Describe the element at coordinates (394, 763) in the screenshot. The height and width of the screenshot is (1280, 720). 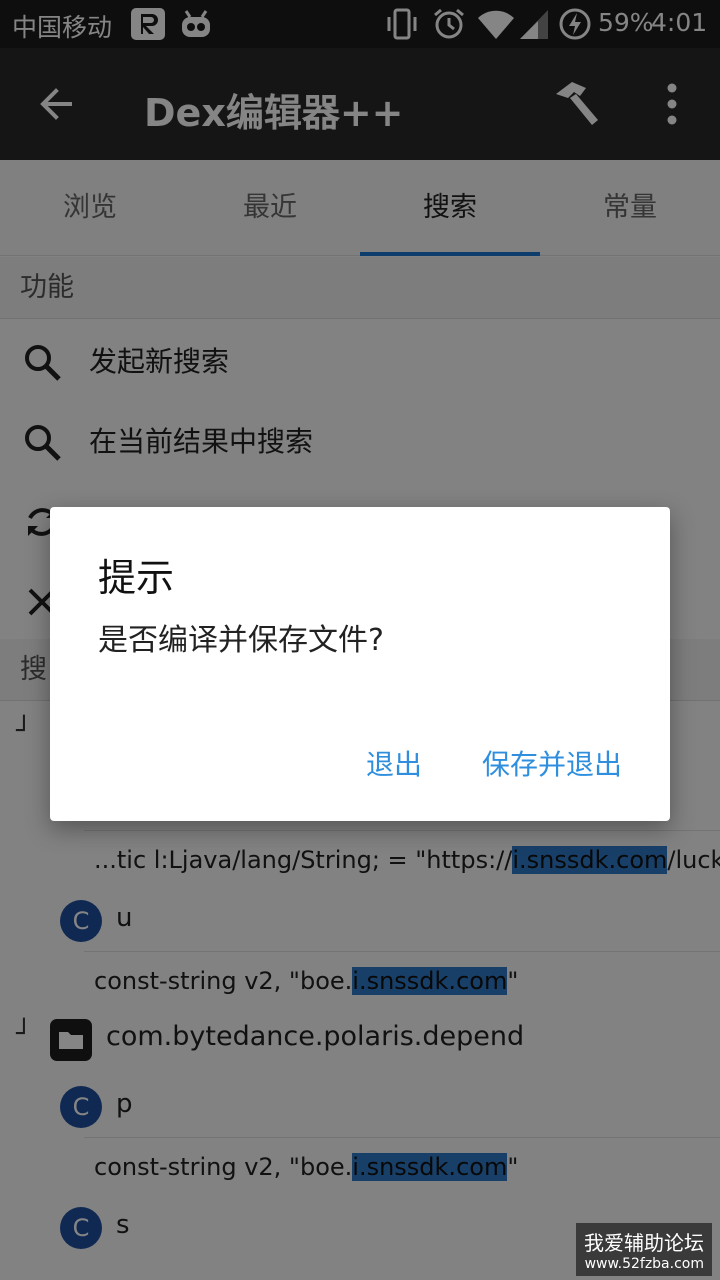
I see `exit-button: 退出` at that location.